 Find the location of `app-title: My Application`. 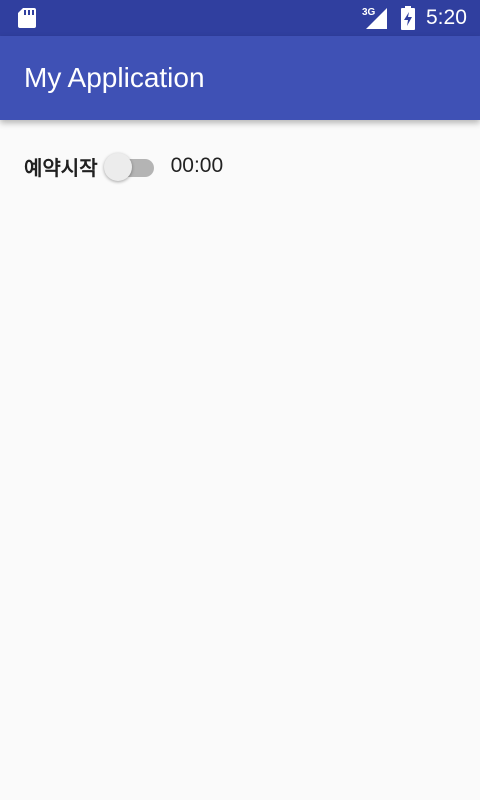

app-title: My Application is located at coordinates (114, 77).